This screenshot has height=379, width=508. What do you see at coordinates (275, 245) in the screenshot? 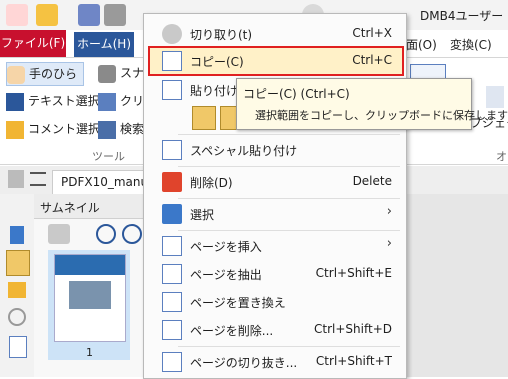
I see `menu-item-insert-page: ページを挿入 ›` at bounding box center [275, 245].